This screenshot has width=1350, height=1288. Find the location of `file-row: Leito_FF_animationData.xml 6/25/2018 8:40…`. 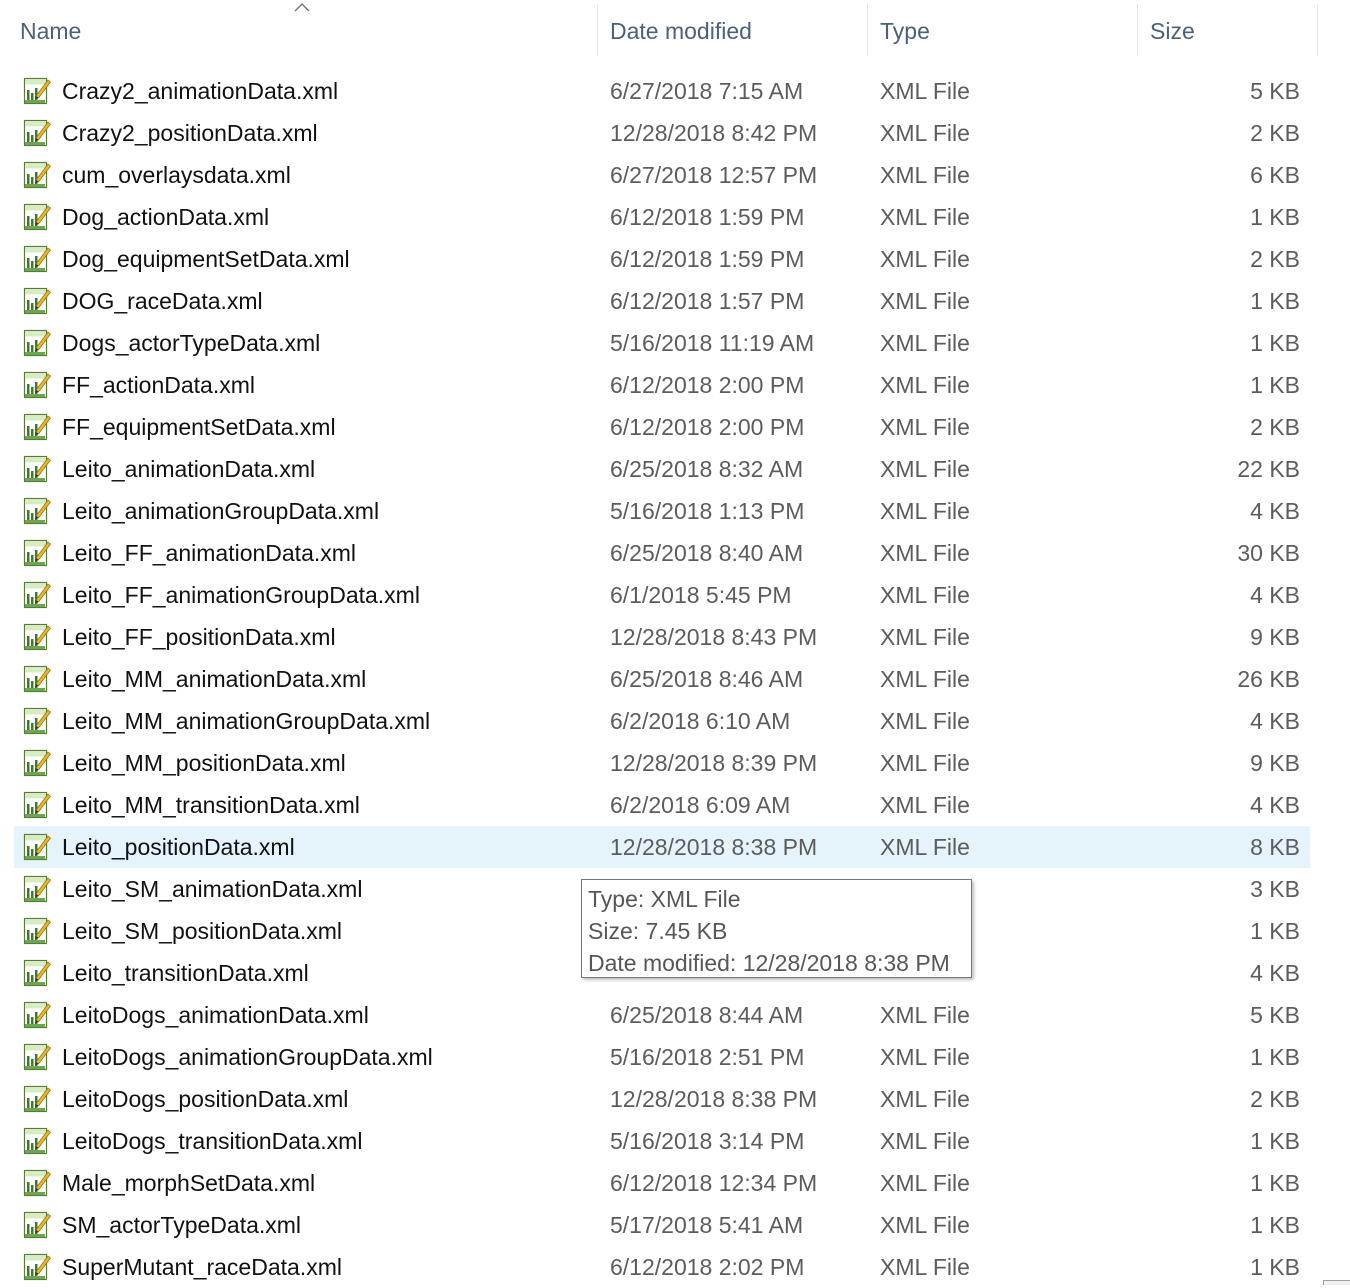

file-row: Leito_FF_animationData.xml 6/25/2018 8:40… is located at coordinates (675, 553).